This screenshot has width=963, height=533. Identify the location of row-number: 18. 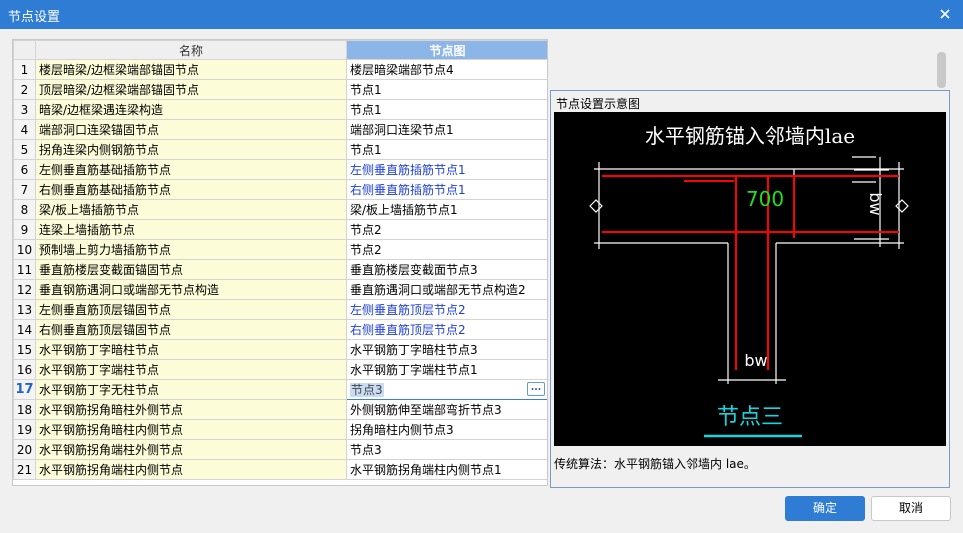
(24, 409).